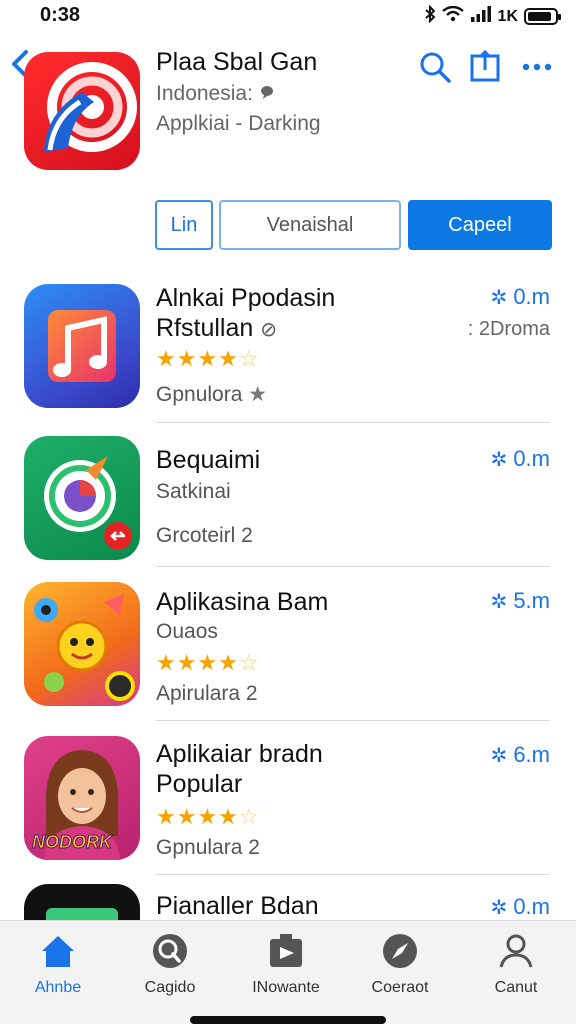  I want to click on app-title: Plaa Sbal Gan, so click(237, 62).